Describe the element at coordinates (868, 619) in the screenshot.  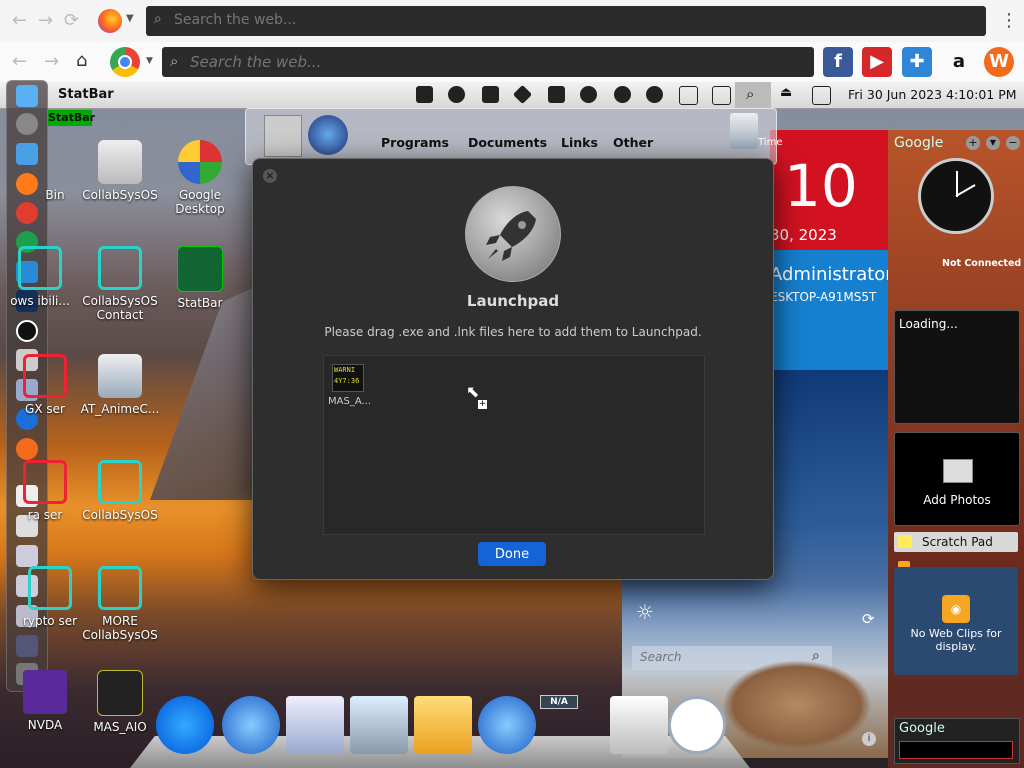
I see `refresh-icon: ⟳` at that location.